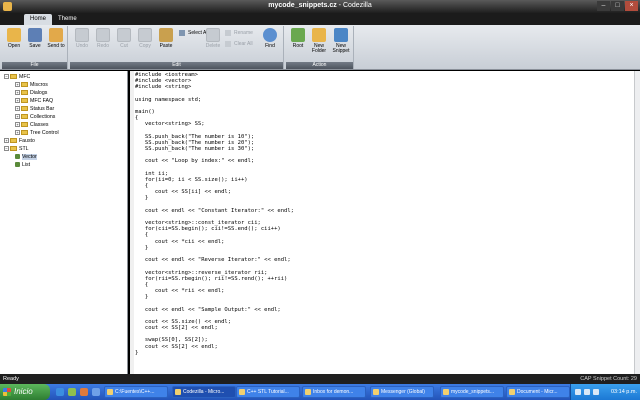  What do you see at coordinates (270, 35) in the screenshot?
I see `magnifier-icon` at bounding box center [270, 35].